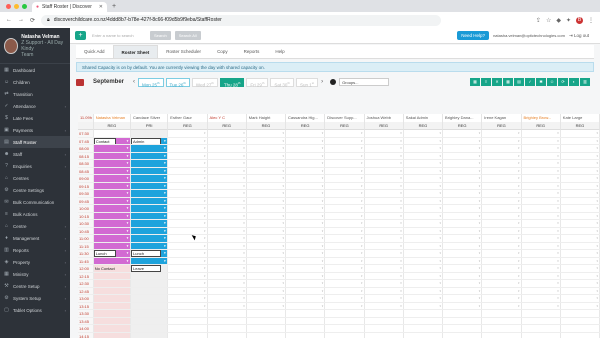 This screenshot has height=338, width=600. Describe the element at coordinates (541, 82) in the screenshot. I see `toolbar-action-icon: ✱` at that location.